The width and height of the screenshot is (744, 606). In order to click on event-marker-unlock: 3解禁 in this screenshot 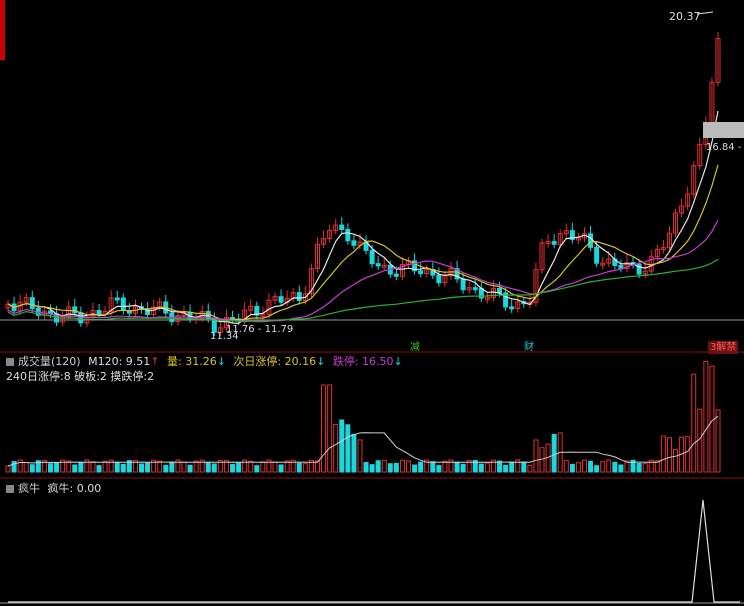, I will do `click(723, 347)`.